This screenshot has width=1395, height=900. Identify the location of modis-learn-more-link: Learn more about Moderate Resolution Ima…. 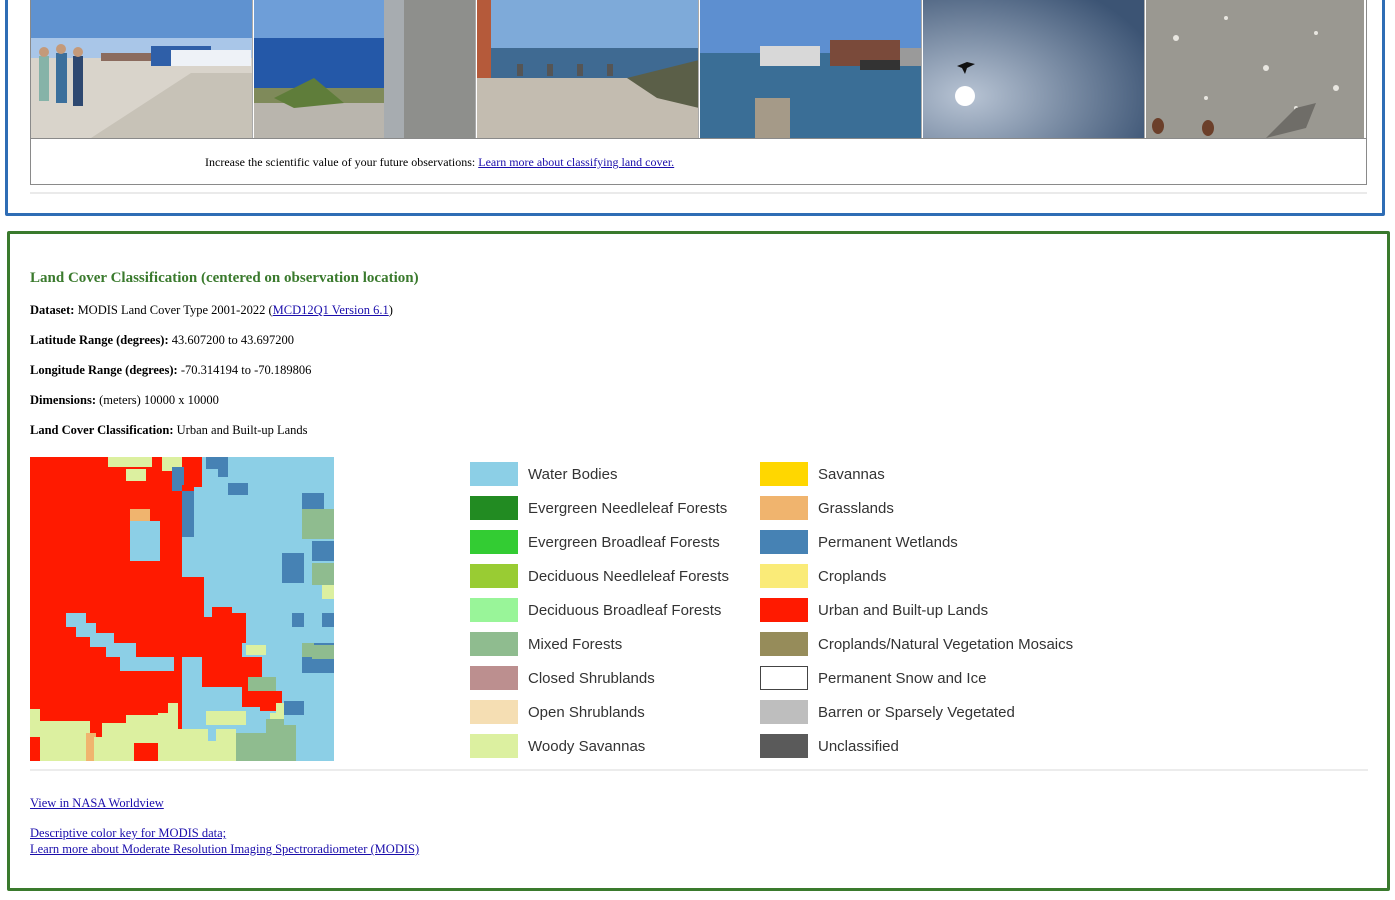
(224, 849).